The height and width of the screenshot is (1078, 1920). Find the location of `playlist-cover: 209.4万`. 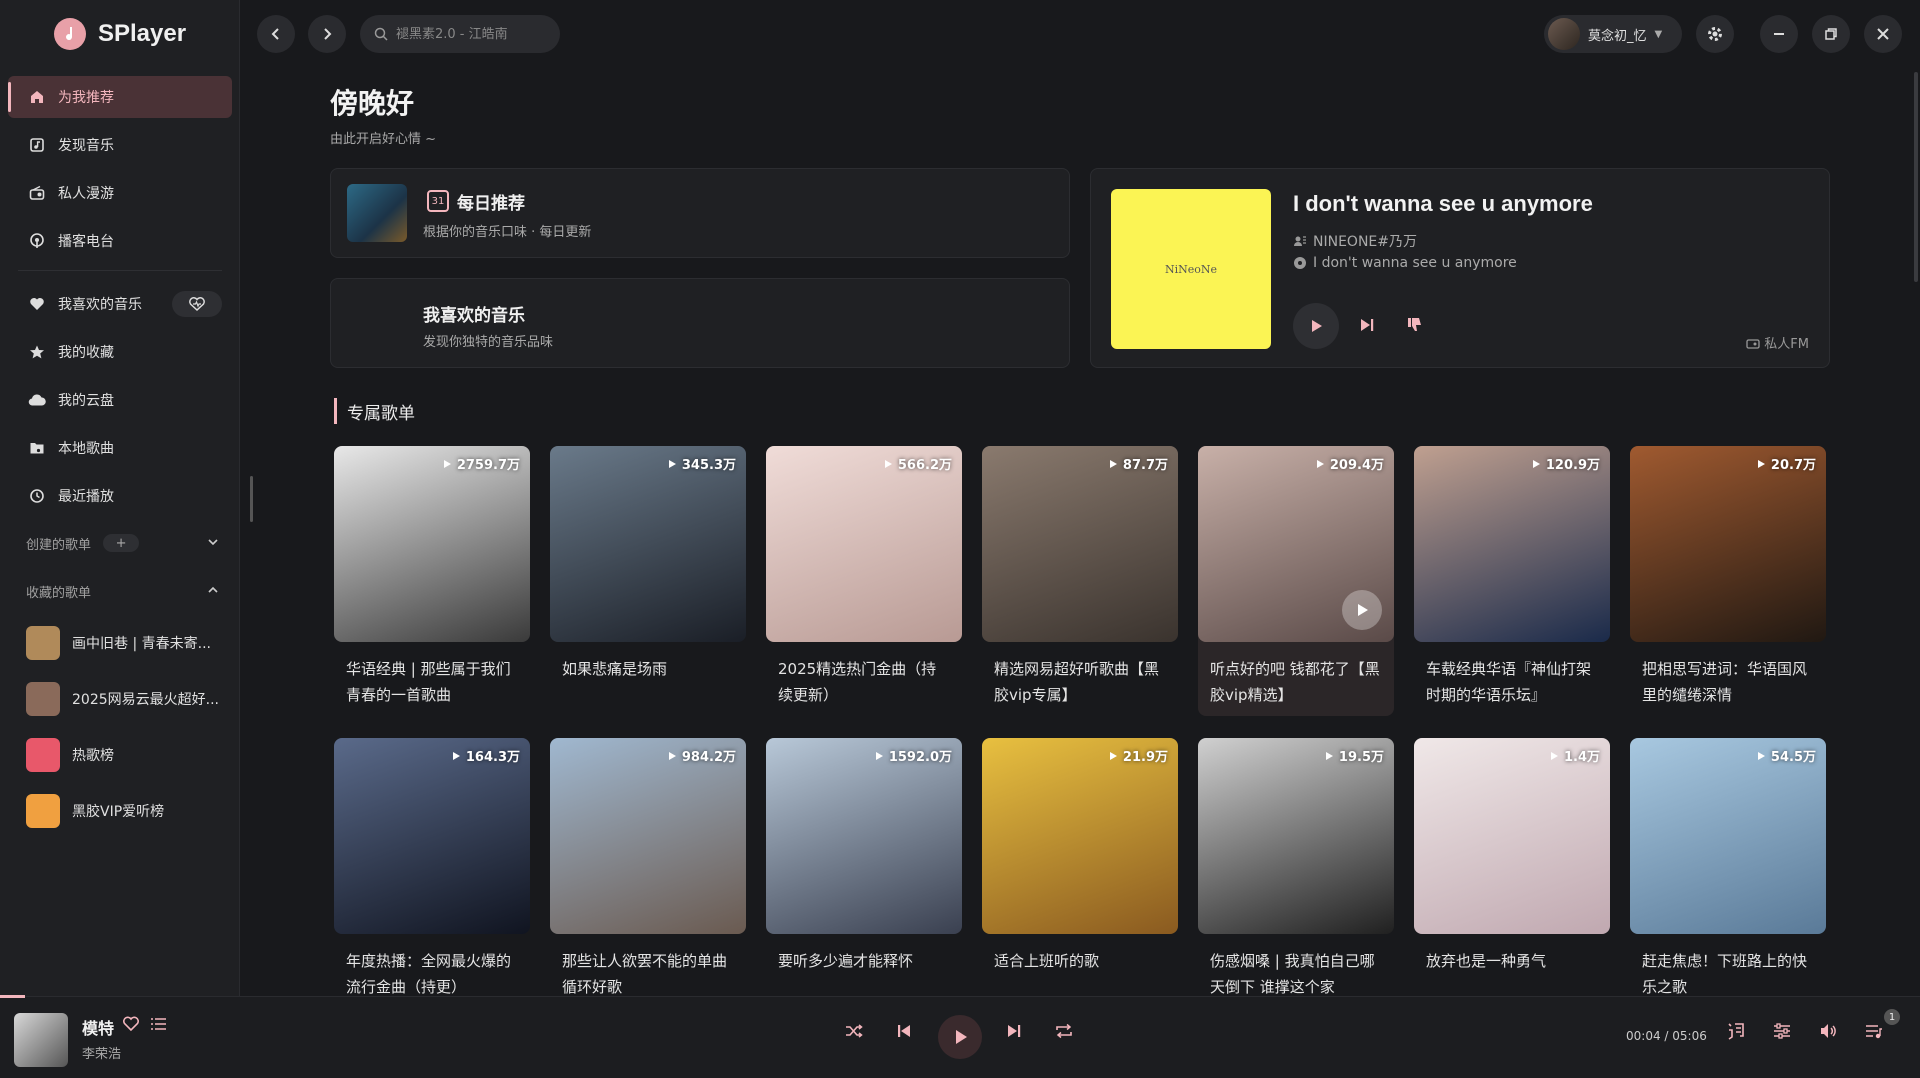

playlist-cover: 209.4万 is located at coordinates (1296, 544).